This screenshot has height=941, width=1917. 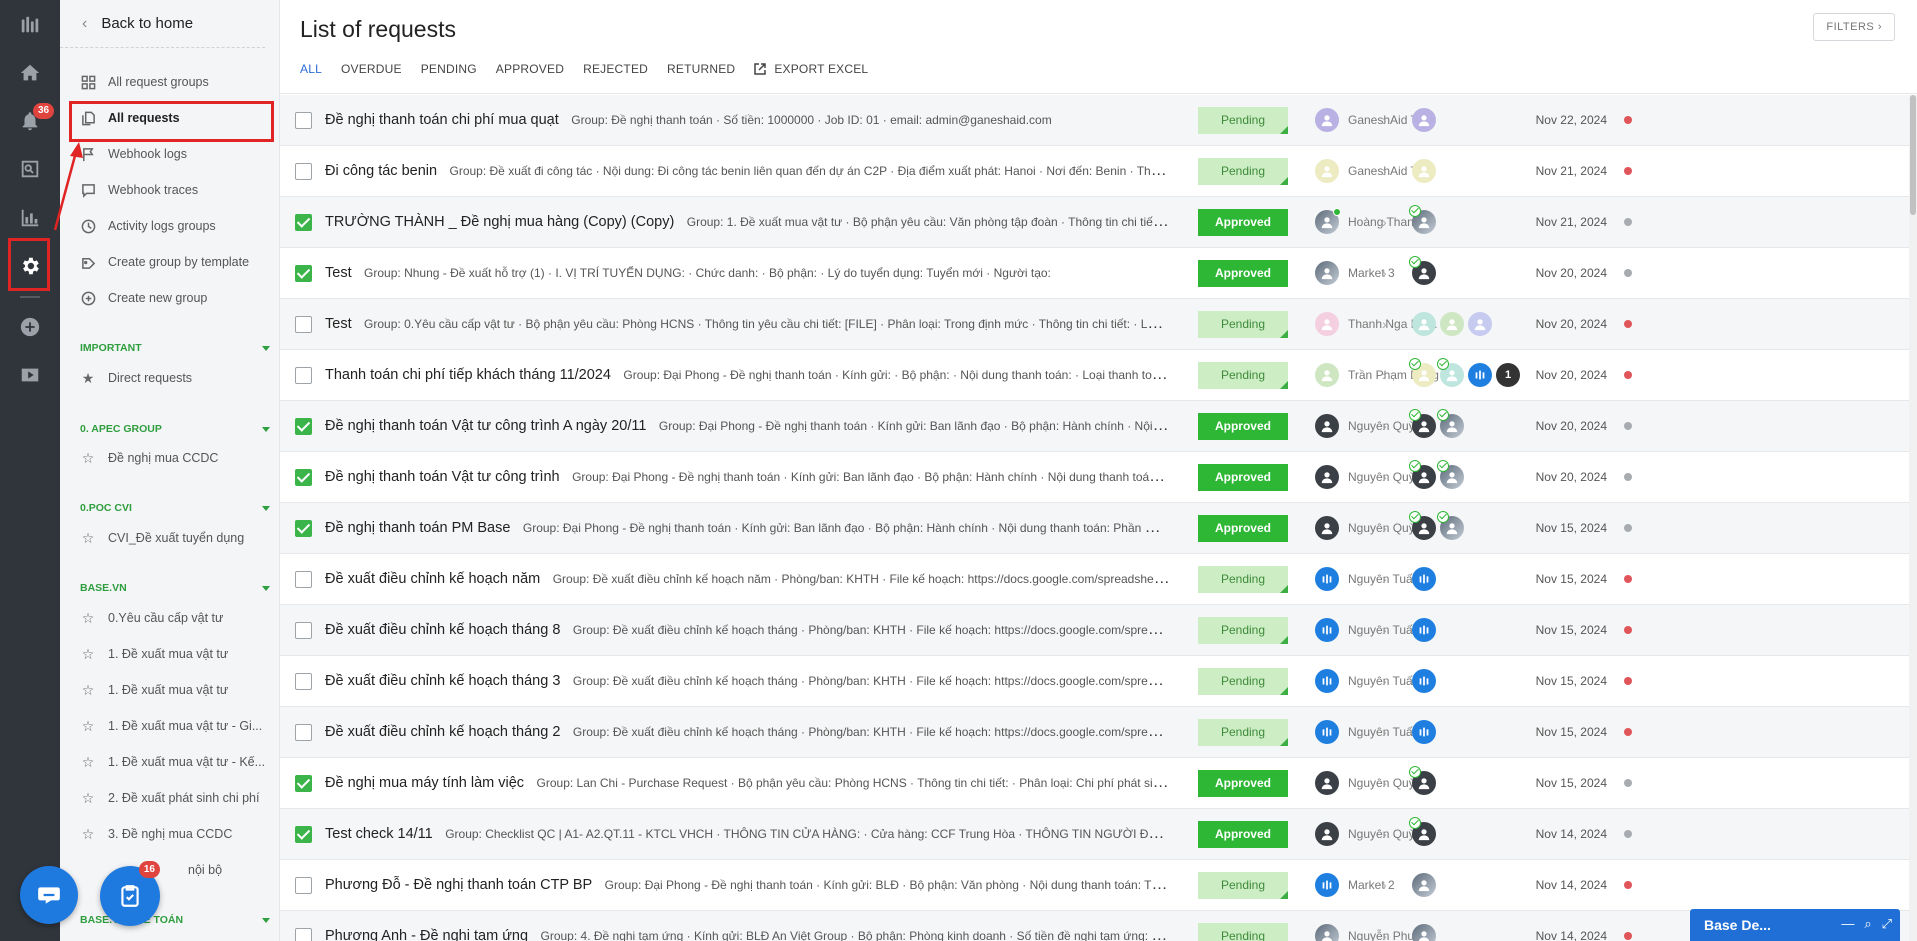 I want to click on nav-item-base-2: ☆ 1. Đề xuất mua vật tư, so click(x=169, y=690).